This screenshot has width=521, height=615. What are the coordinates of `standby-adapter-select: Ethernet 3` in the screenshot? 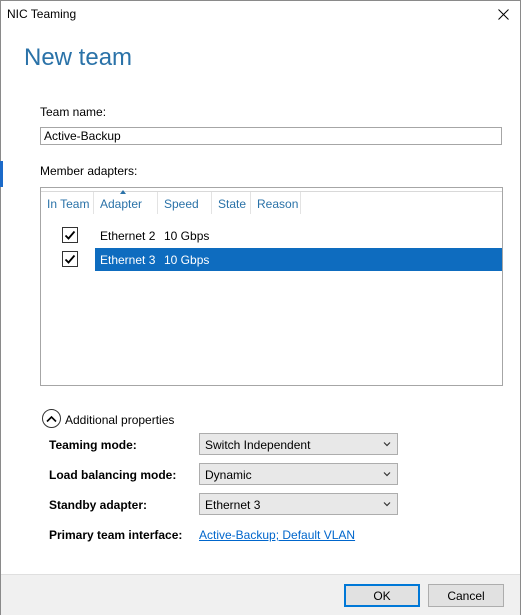 It's located at (298, 504).